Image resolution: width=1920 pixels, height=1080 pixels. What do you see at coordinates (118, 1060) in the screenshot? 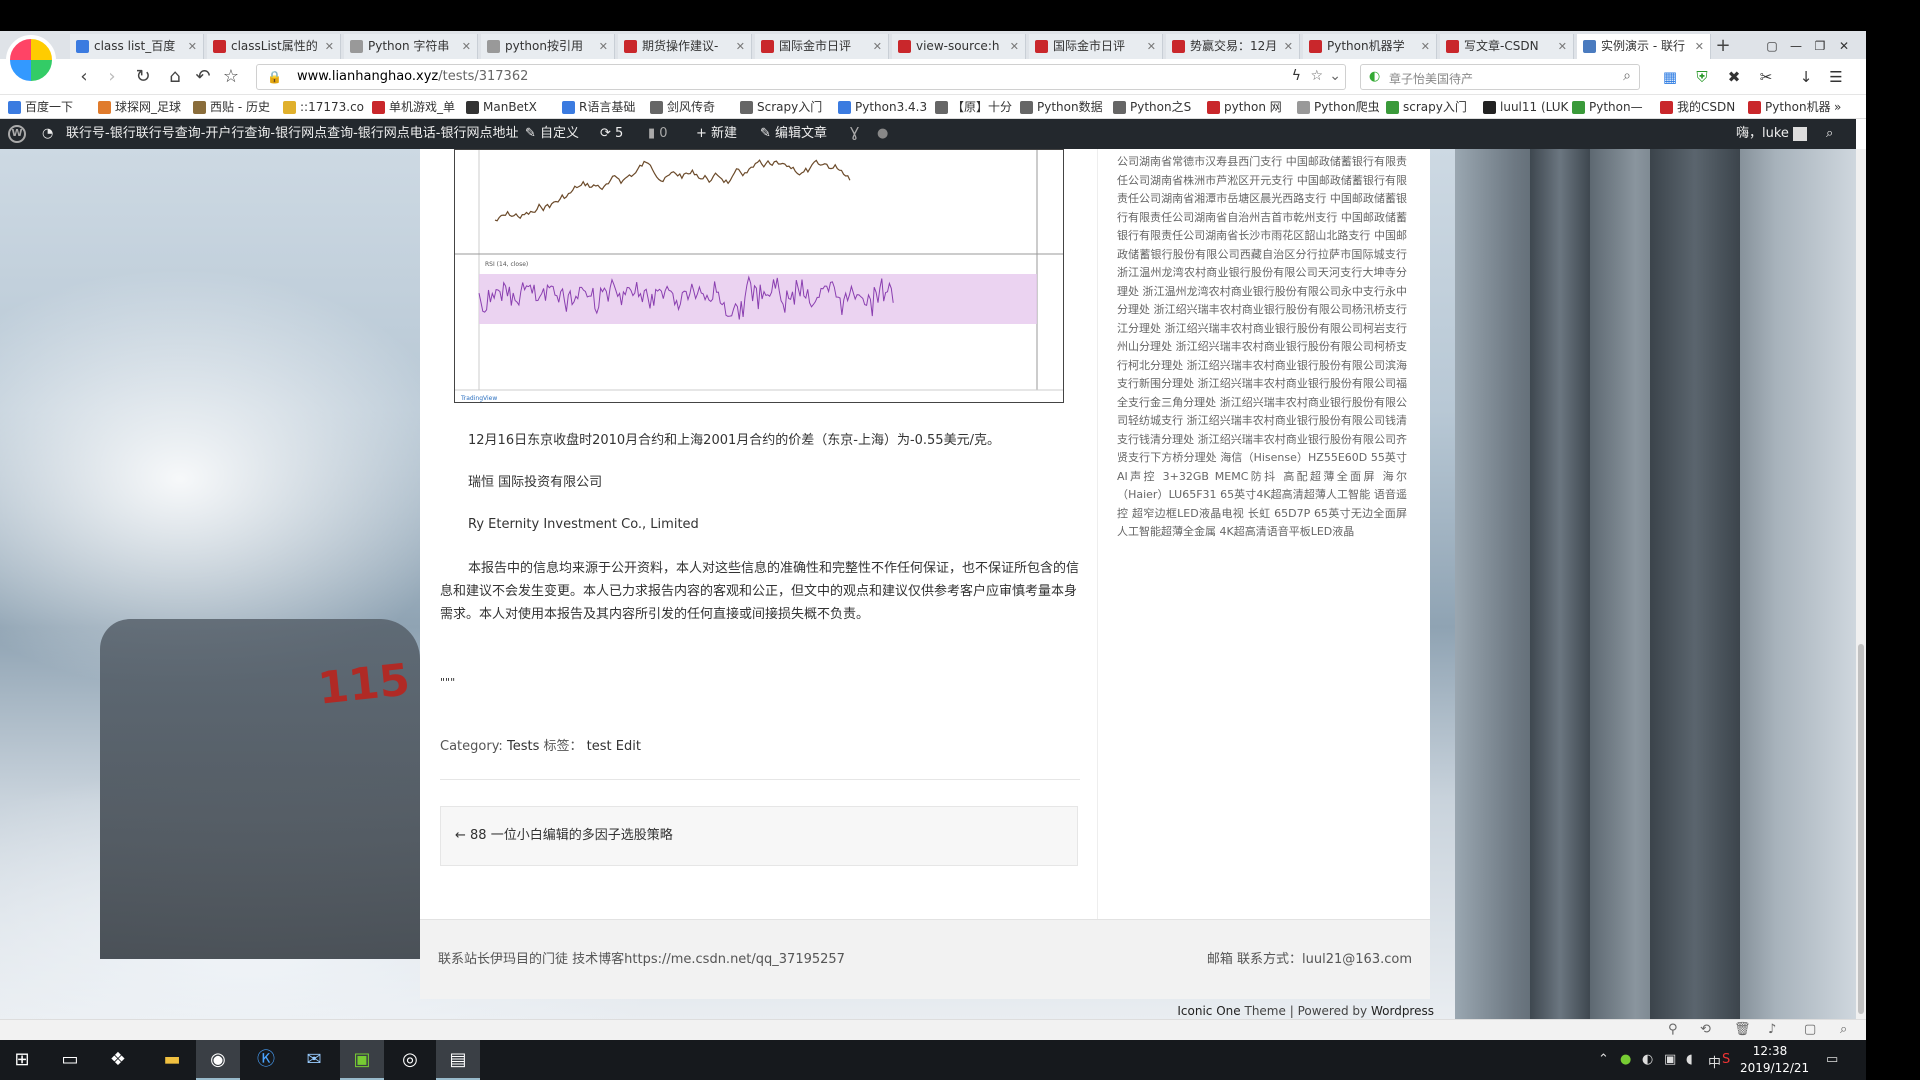
I see `app-icon-1: ❖` at bounding box center [118, 1060].